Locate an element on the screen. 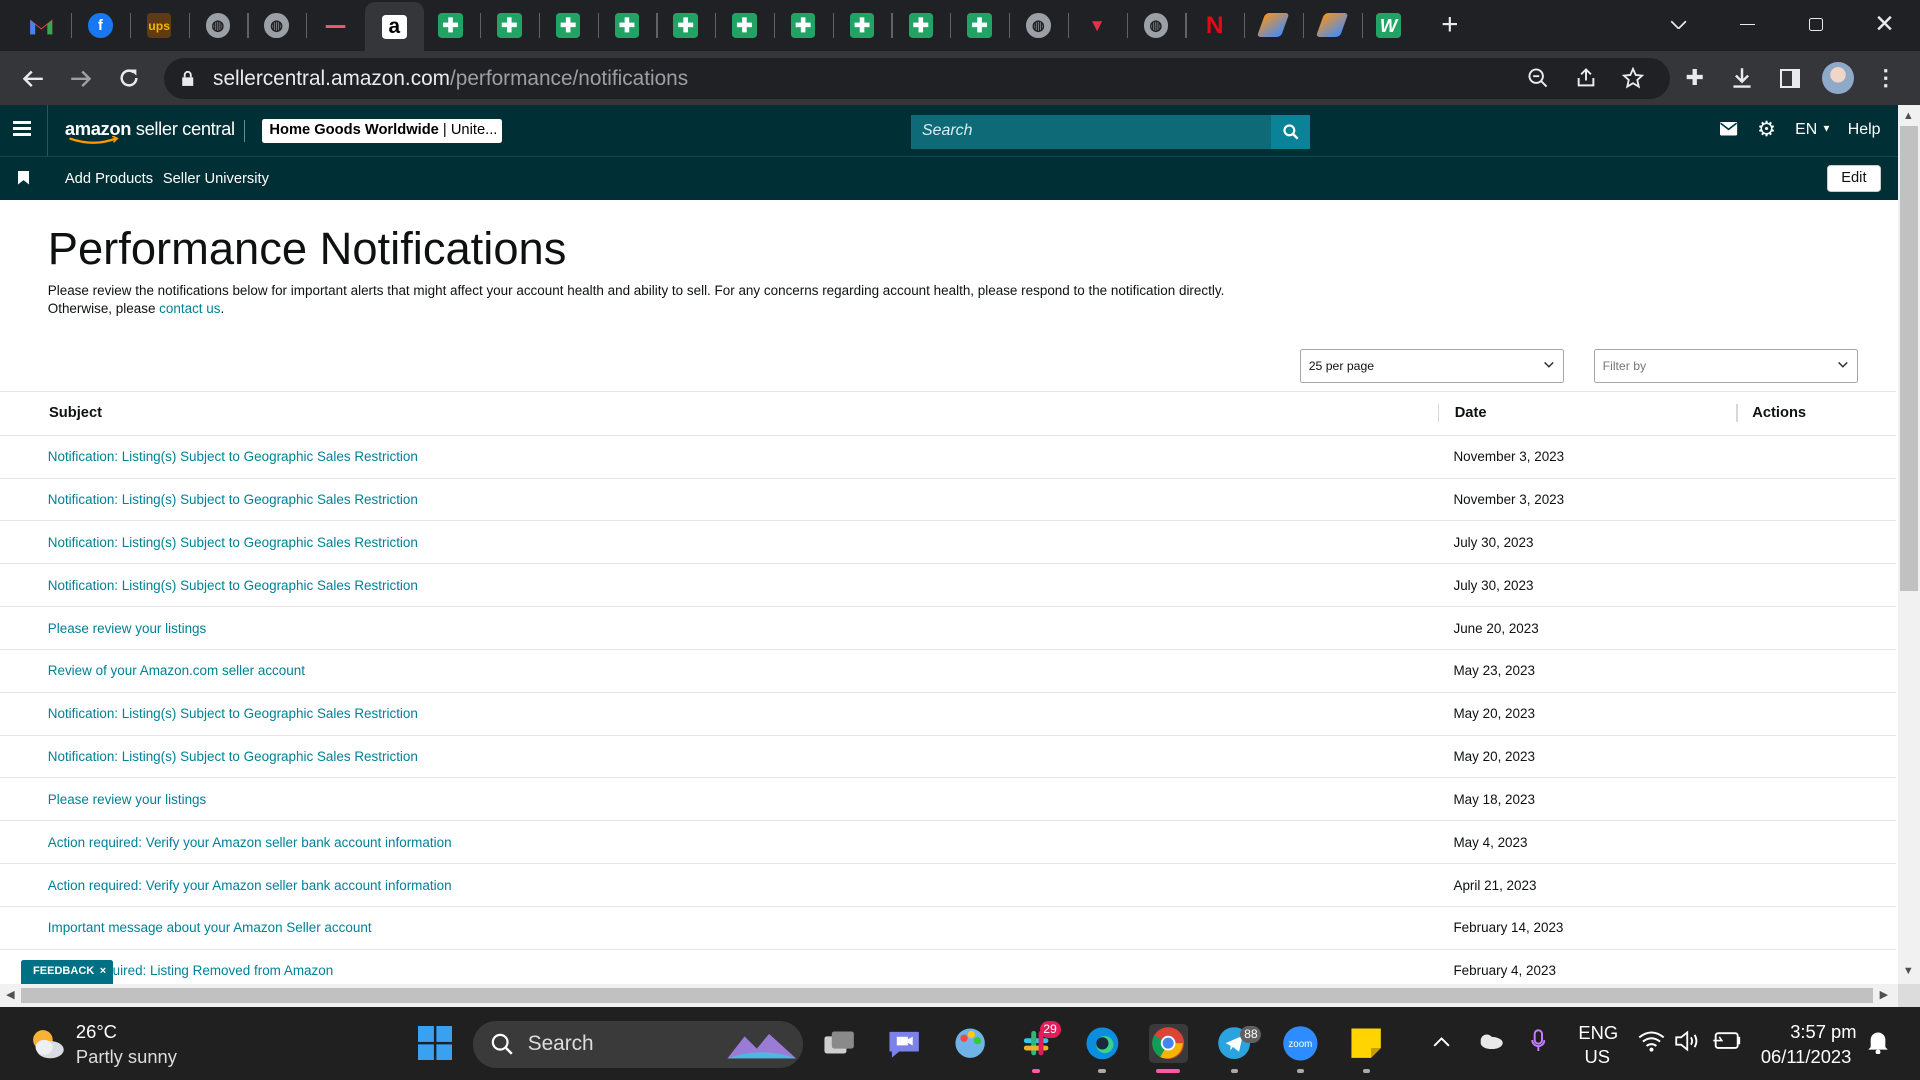 The width and height of the screenshot is (1920, 1080). horizontal-scrollbar: ◀ ▶ is located at coordinates (949, 995).